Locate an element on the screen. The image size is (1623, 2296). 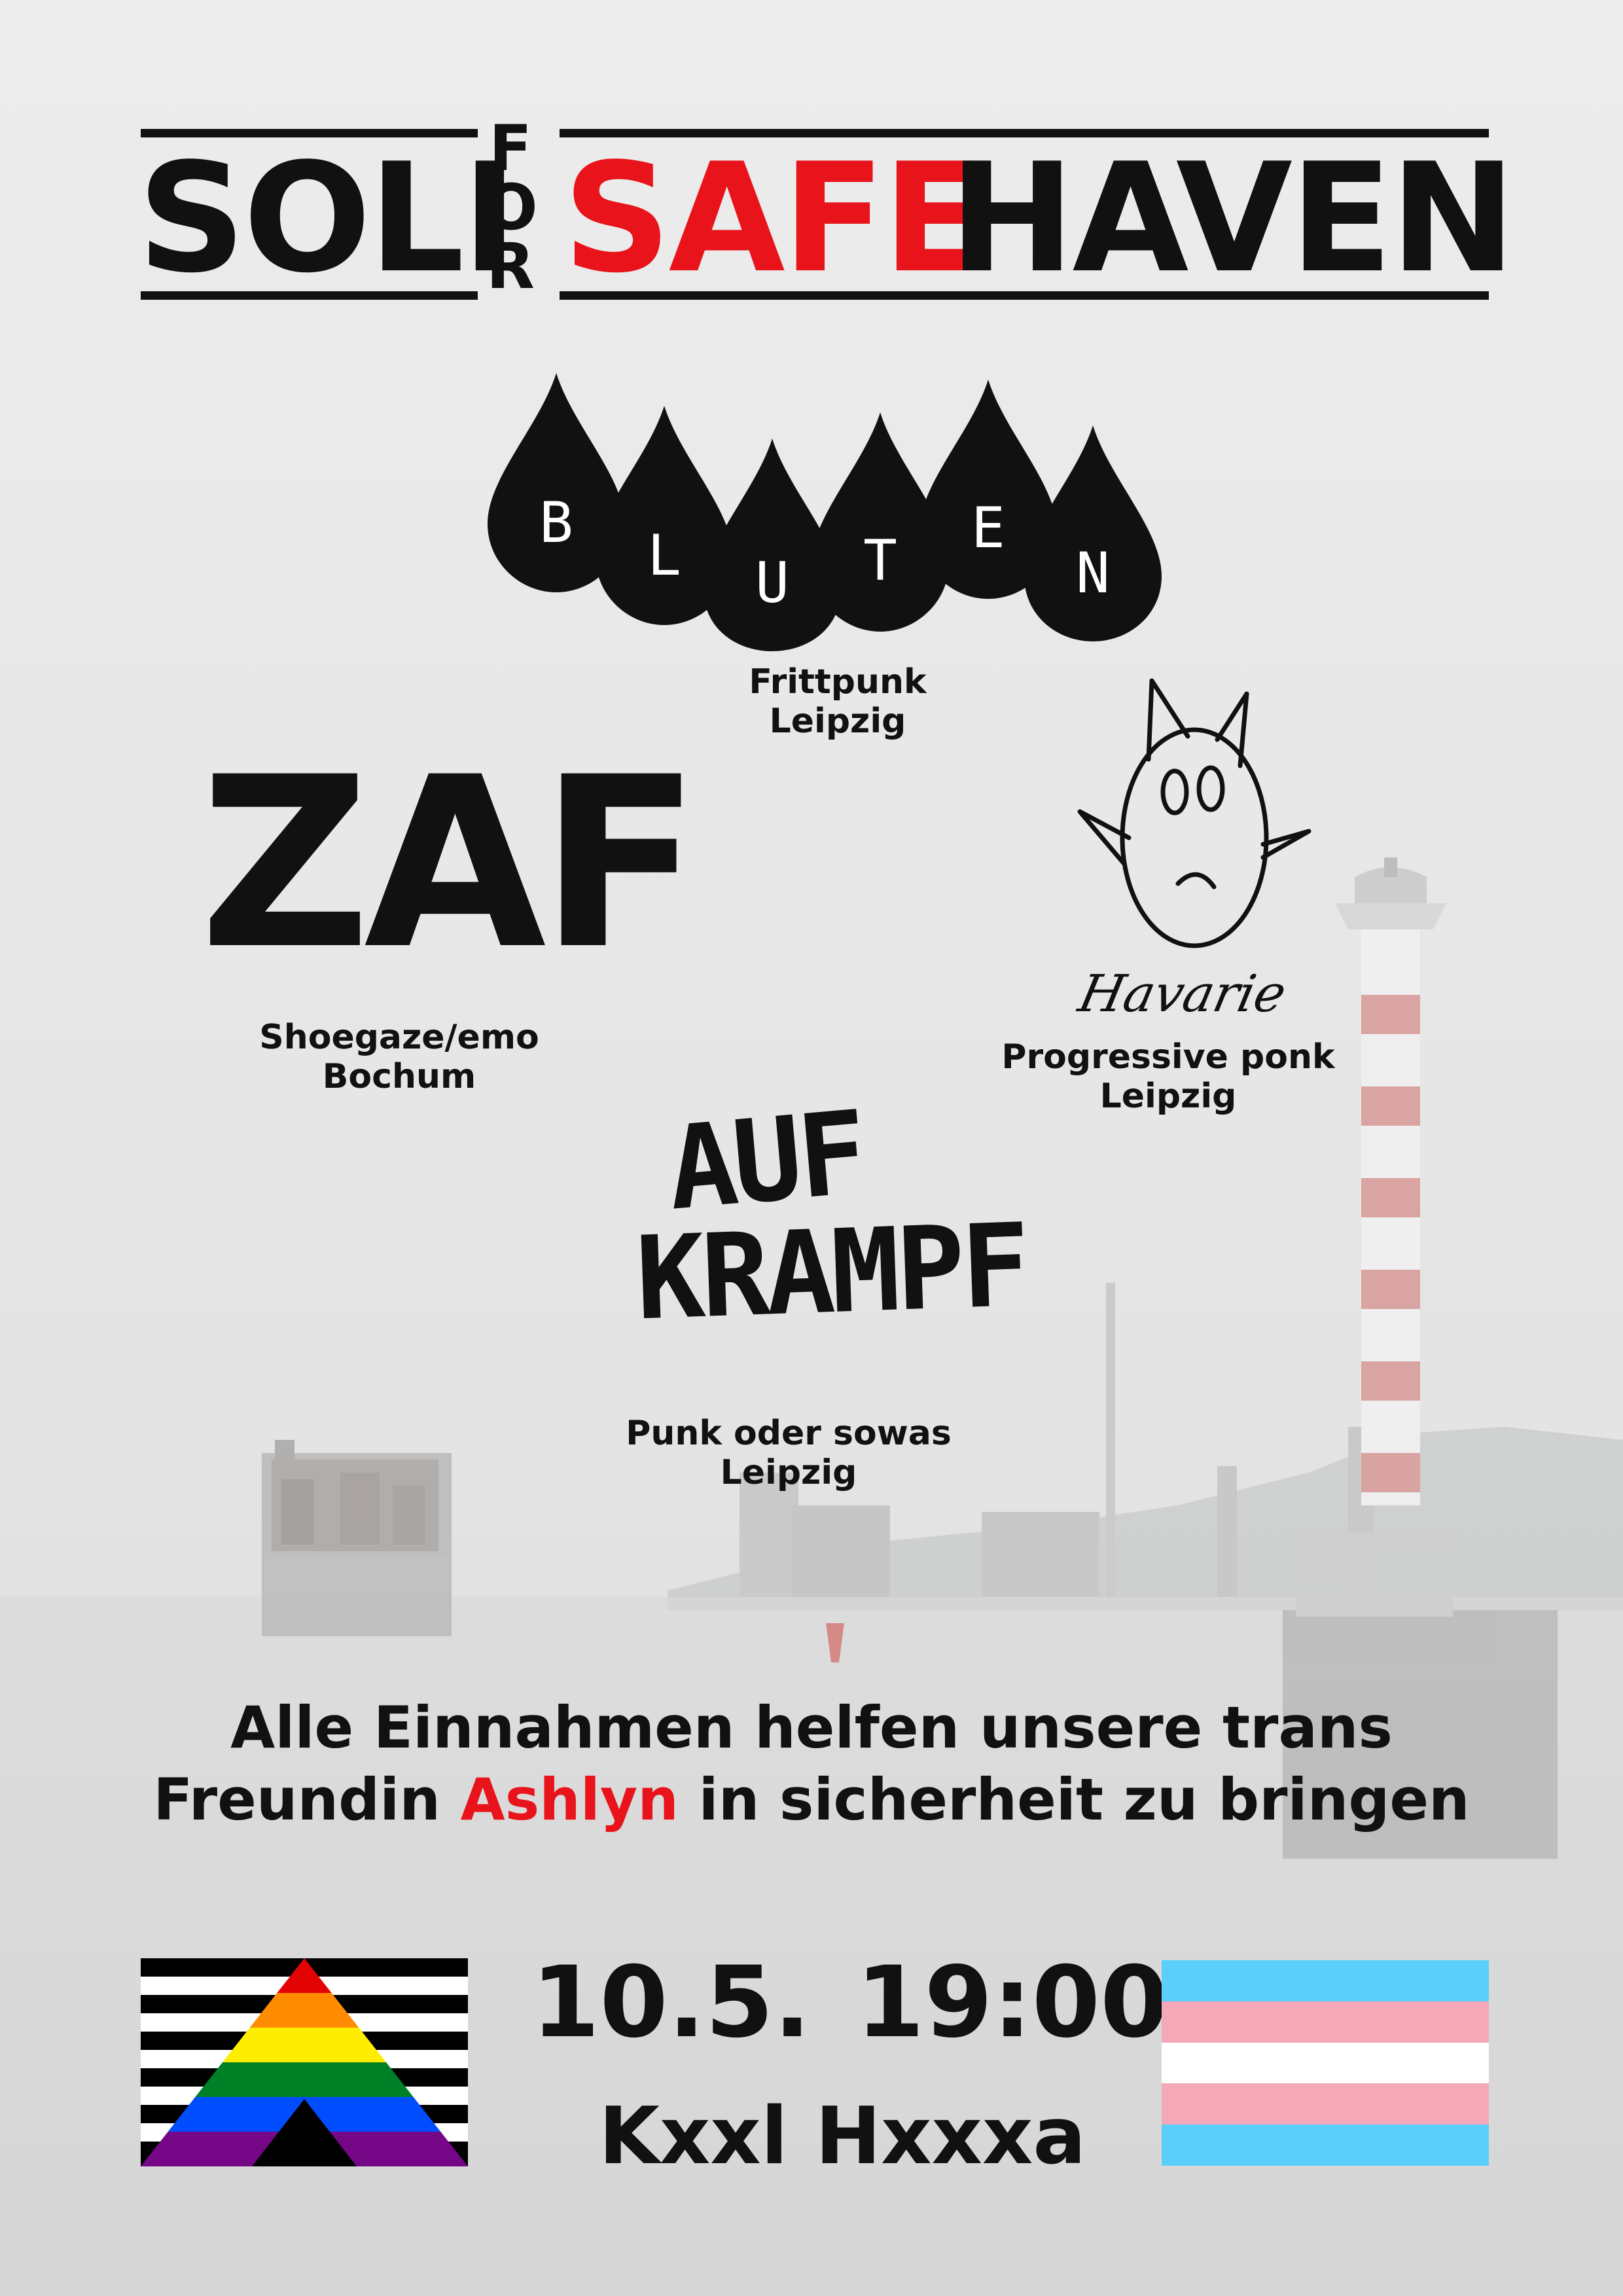
bluten-letter-e: E is located at coordinates (988, 528).